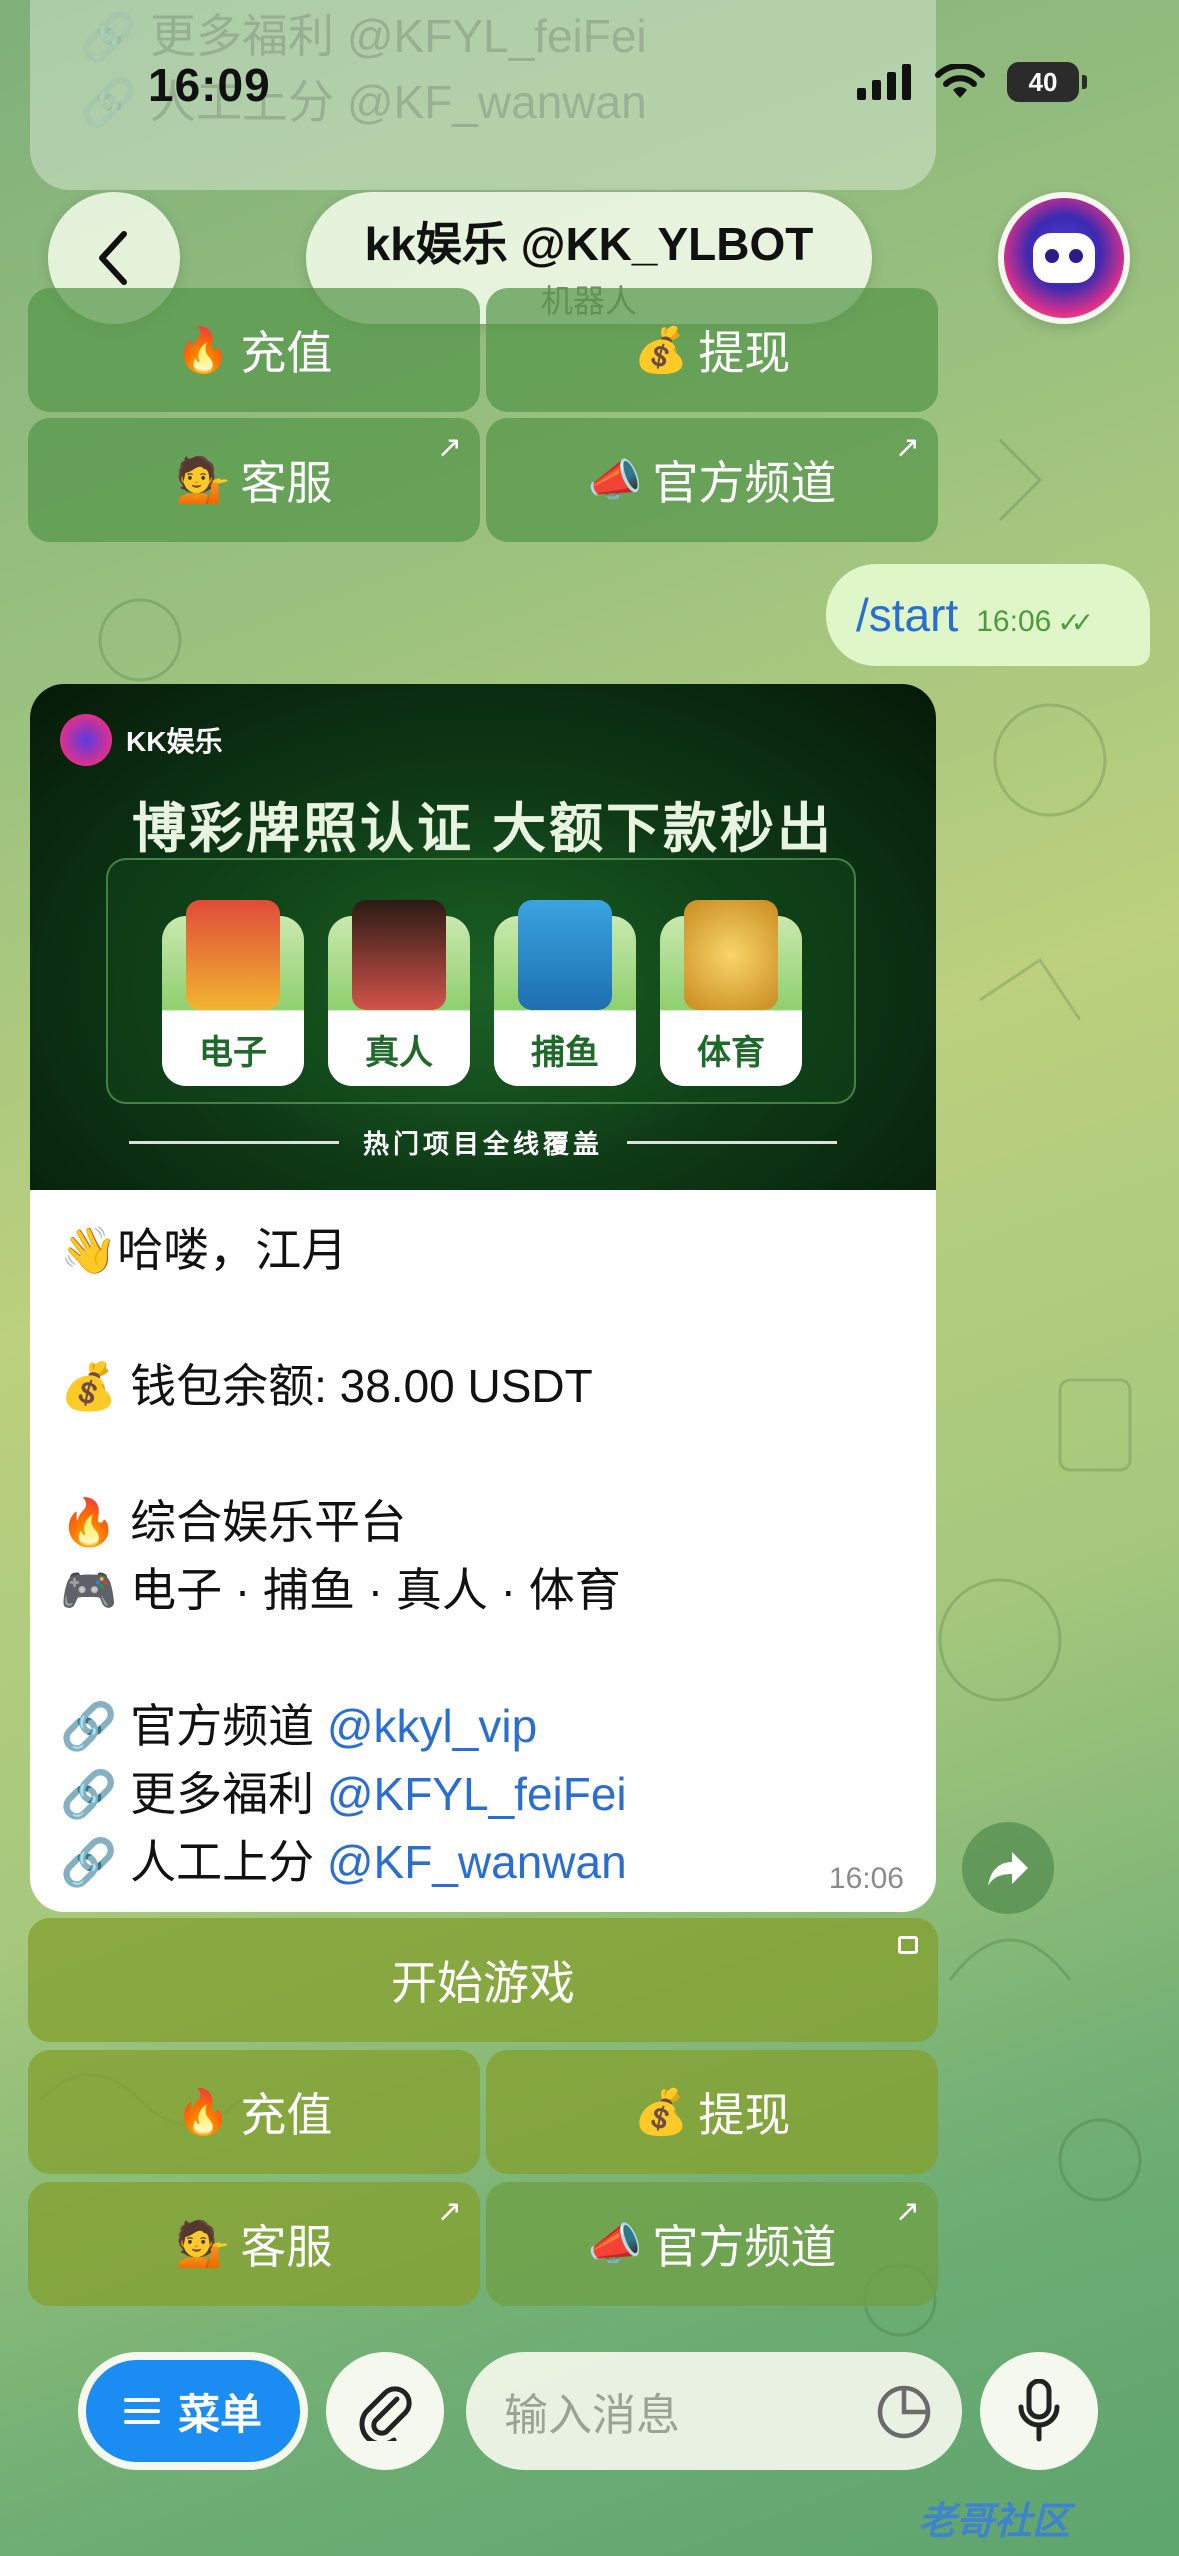 The height and width of the screenshot is (2556, 1179). Describe the element at coordinates (254, 2244) in the screenshot. I see `support-button: 💁 客服 ↗` at that location.